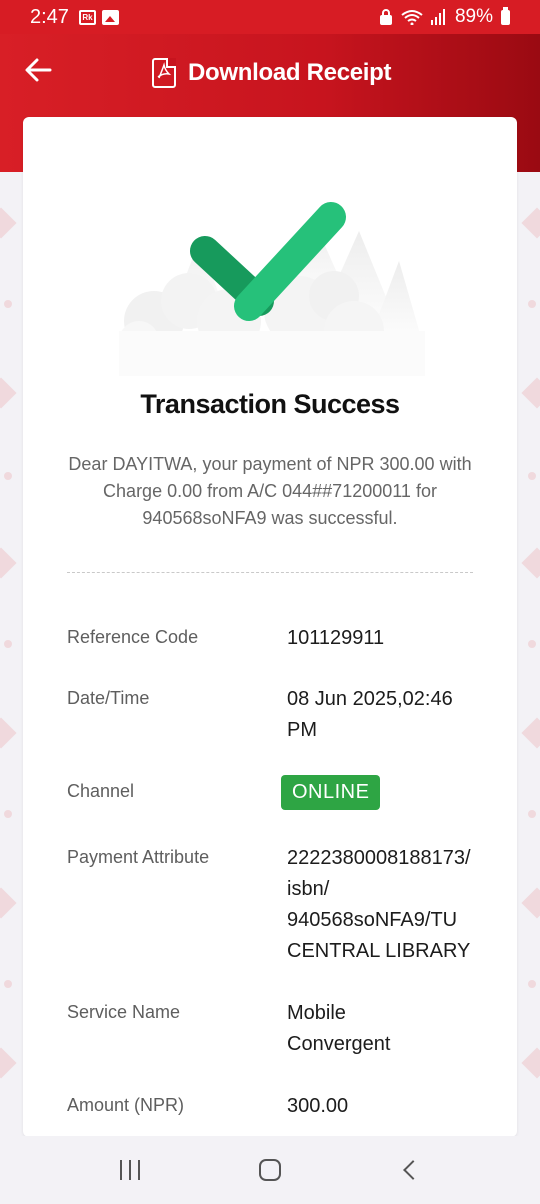 The height and width of the screenshot is (1204, 540). Describe the element at coordinates (101, 791) in the screenshot. I see `detail-label: Channel` at that location.